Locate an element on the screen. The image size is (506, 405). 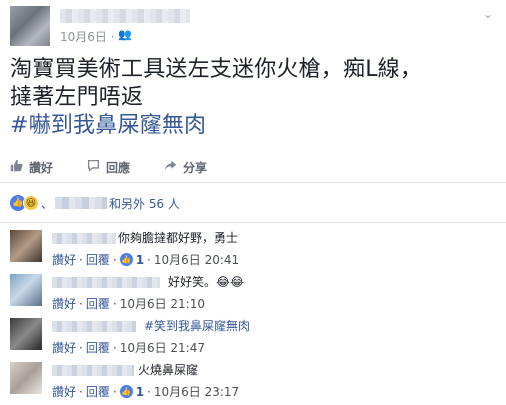
friends-icon: 👥 is located at coordinates (125, 34).